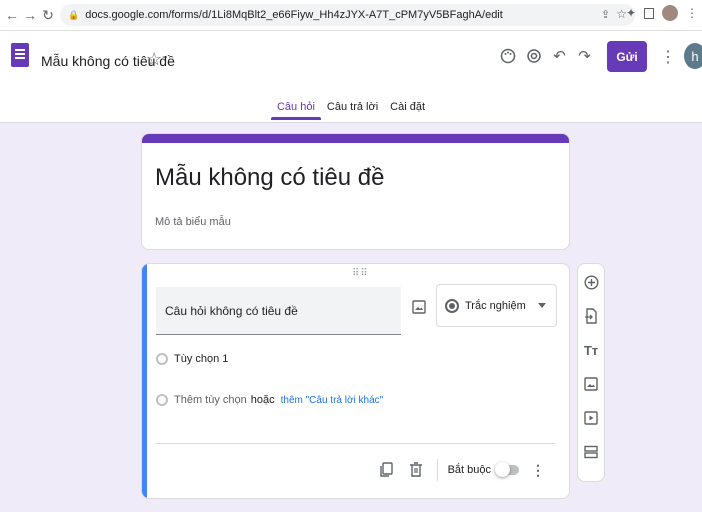  What do you see at coordinates (332, 400) in the screenshot?
I see `add-other-link: thêm "Câu trả lời khác"` at bounding box center [332, 400].